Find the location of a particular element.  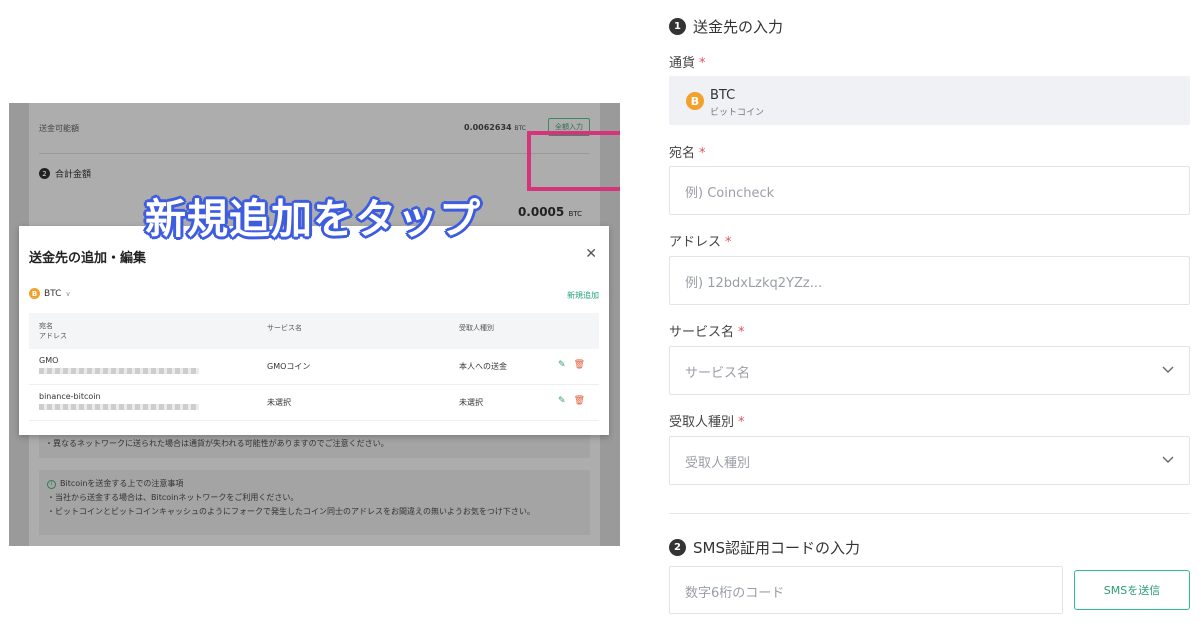

caution-title: i Bitcoinを送金する上での注意事項 is located at coordinates (314, 484).